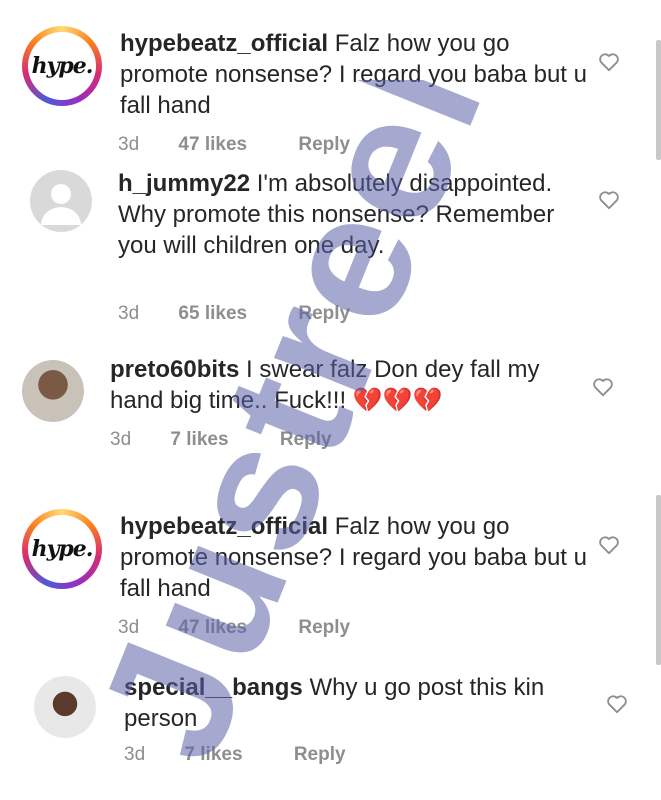 The height and width of the screenshot is (800, 661). Describe the element at coordinates (61, 204) in the screenshot. I see `default-avatar-icon` at that location.